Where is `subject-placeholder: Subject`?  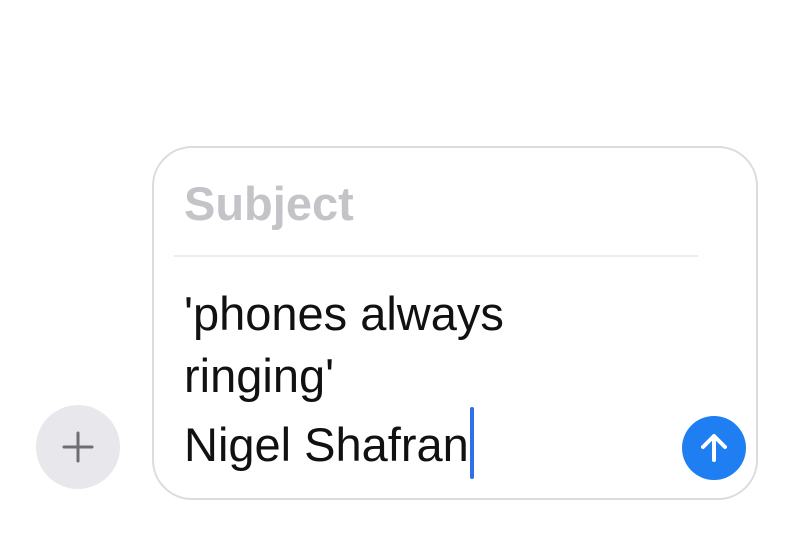 subject-placeholder: Subject is located at coordinates (269, 203).